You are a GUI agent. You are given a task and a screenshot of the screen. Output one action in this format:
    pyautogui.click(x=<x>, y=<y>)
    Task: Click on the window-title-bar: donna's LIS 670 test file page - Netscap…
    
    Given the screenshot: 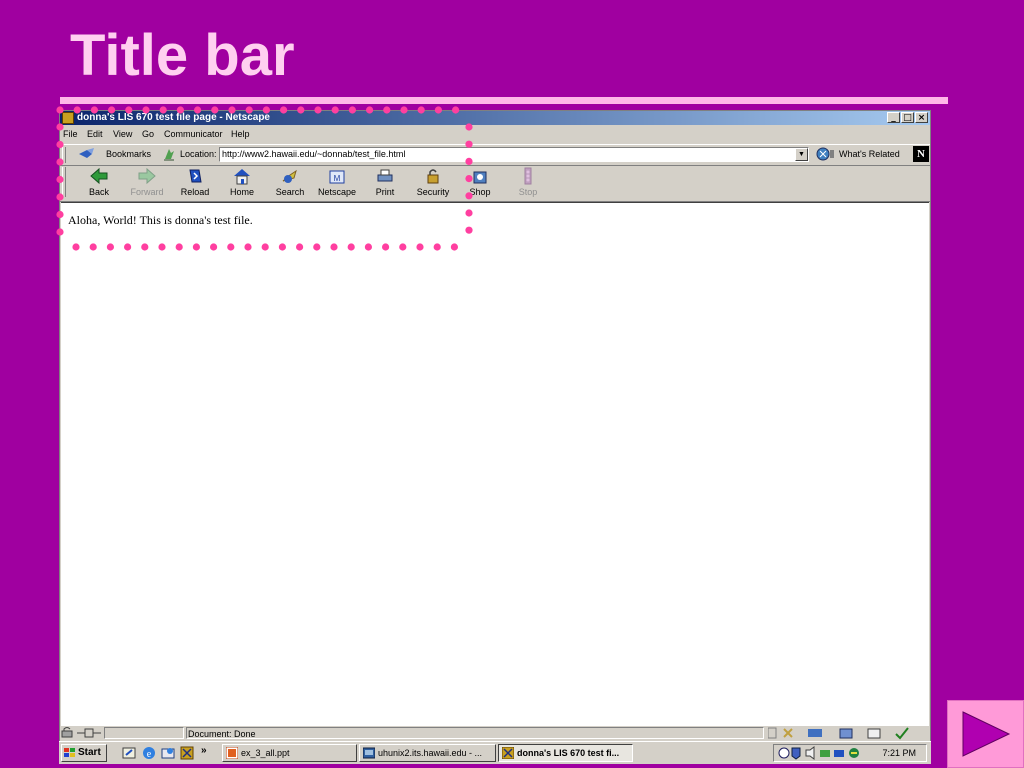 What is the action you would take?
    pyautogui.click(x=495, y=118)
    